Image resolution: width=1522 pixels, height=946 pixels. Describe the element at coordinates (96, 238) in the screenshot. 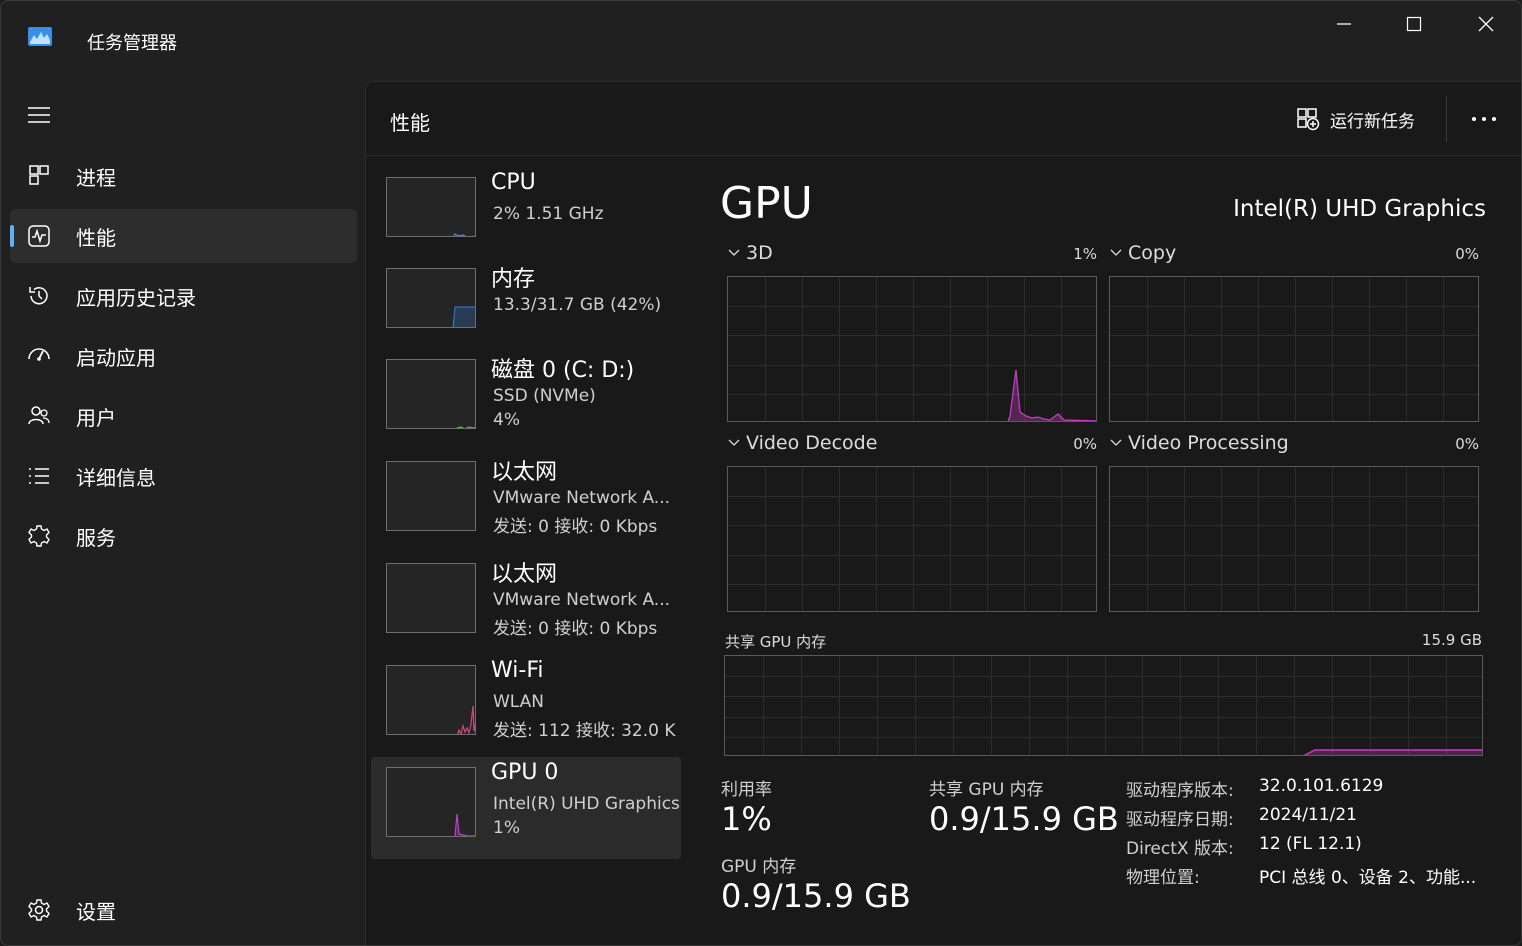

I see `sidebar-item-label: 性能` at that location.